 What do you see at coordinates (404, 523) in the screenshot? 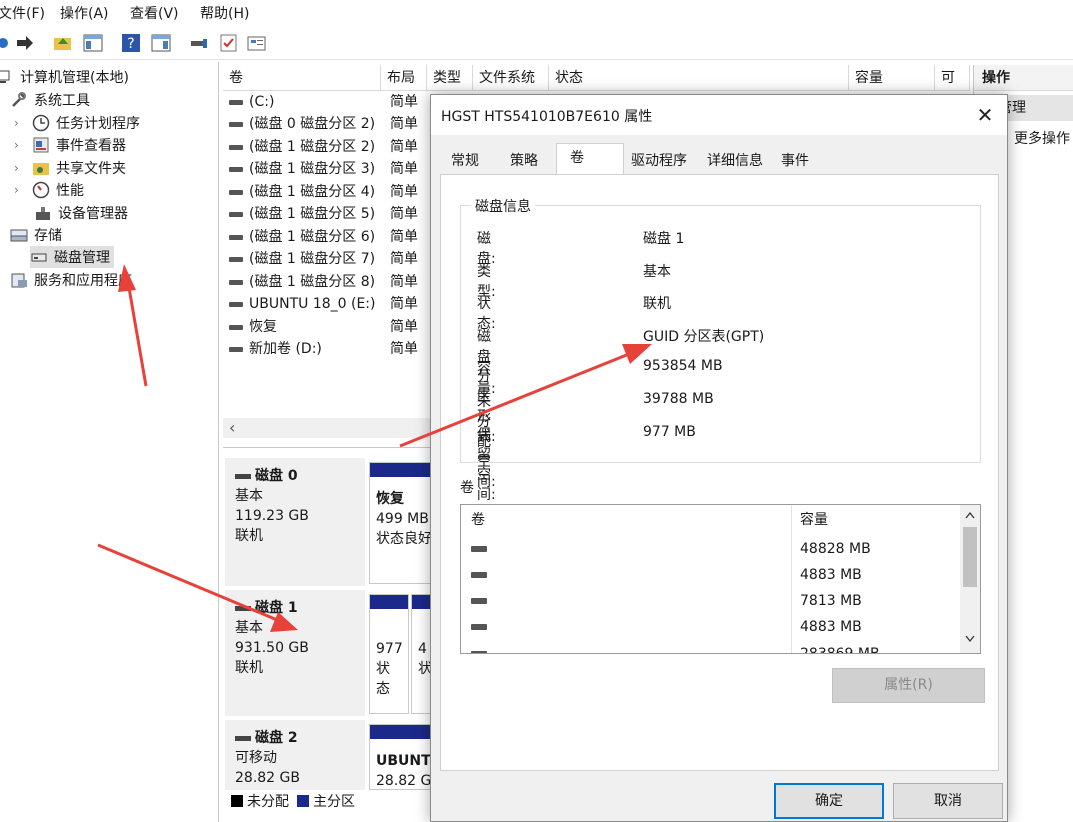
I see `partition-recovery: 恢复 499 MB 状态良好` at bounding box center [404, 523].